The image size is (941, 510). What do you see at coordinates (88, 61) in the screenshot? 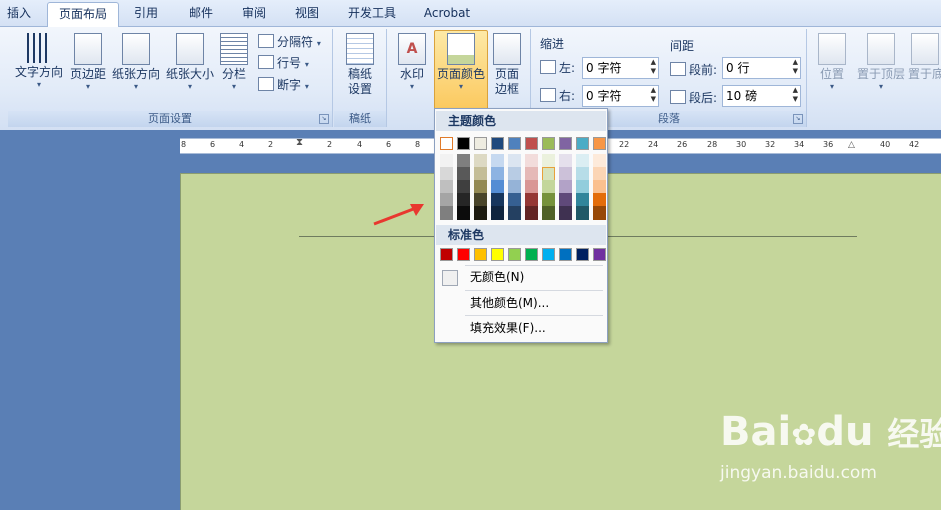
I see `margins-button: 页边距 ▾` at bounding box center [88, 61].